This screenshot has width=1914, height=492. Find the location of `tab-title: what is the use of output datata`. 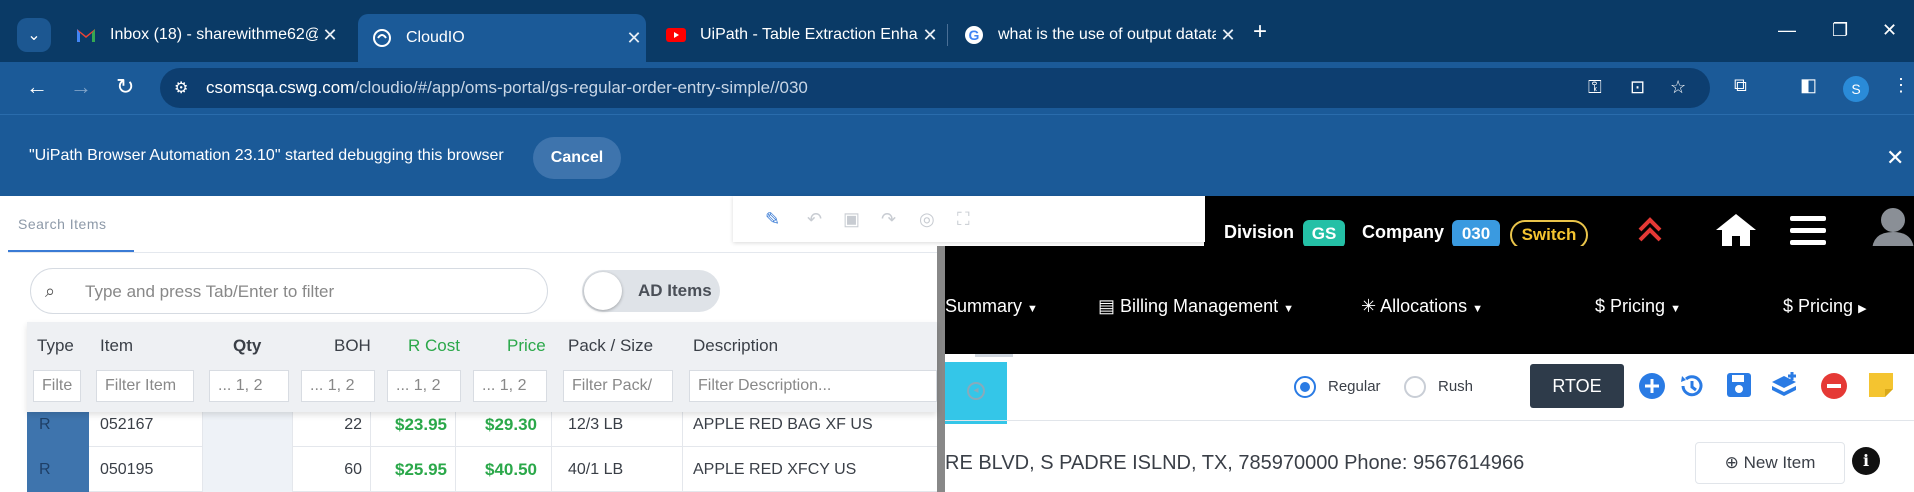

tab-title: what is the use of output datata is located at coordinates (1107, 34).